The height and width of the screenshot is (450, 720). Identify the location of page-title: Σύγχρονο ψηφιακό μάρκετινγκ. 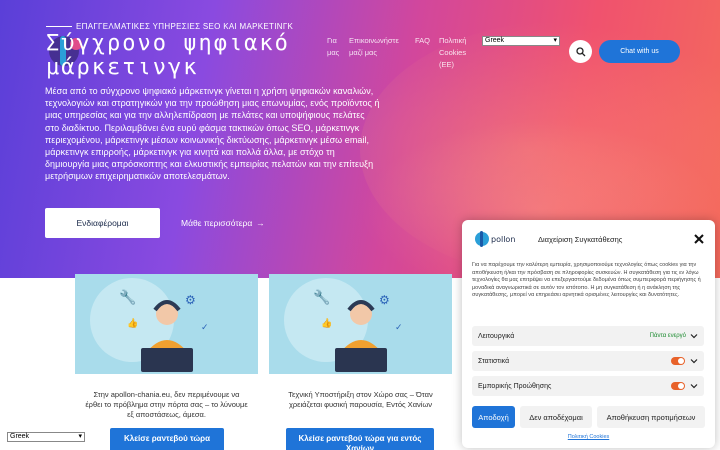
(168, 55).